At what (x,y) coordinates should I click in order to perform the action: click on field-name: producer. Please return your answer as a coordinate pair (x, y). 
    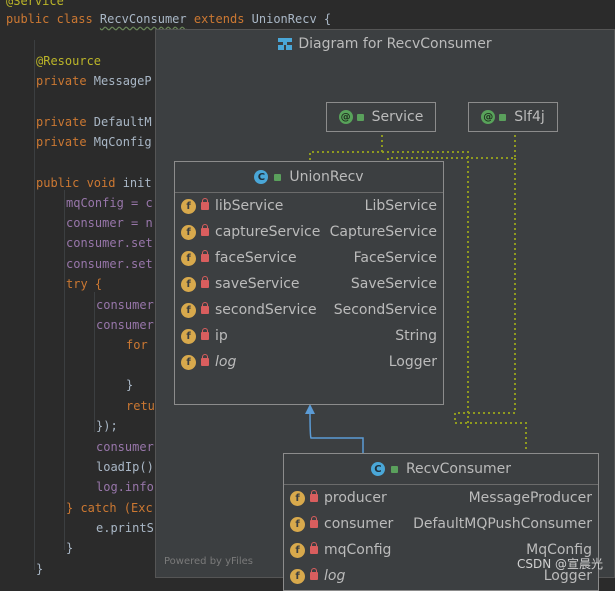
    Looking at the image, I should click on (355, 498).